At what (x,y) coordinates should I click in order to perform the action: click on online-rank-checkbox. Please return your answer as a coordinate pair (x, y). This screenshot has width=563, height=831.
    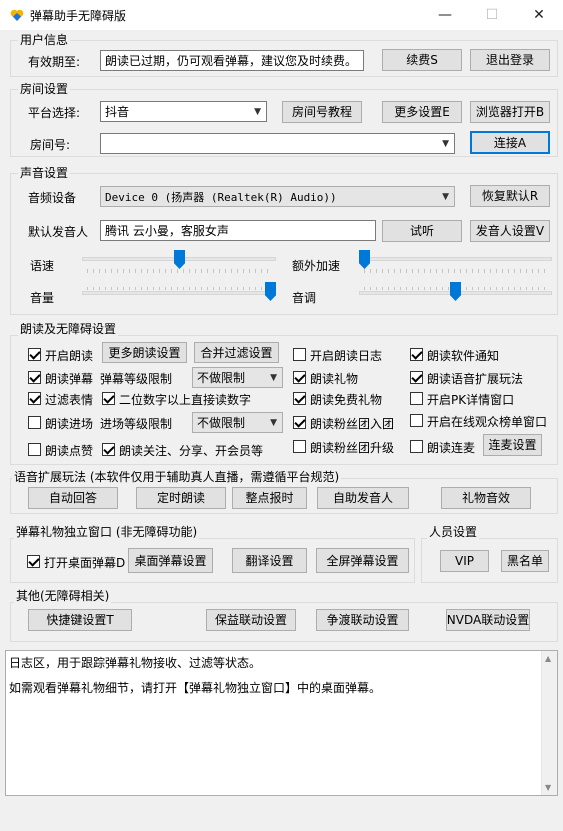
    Looking at the image, I should click on (416, 420).